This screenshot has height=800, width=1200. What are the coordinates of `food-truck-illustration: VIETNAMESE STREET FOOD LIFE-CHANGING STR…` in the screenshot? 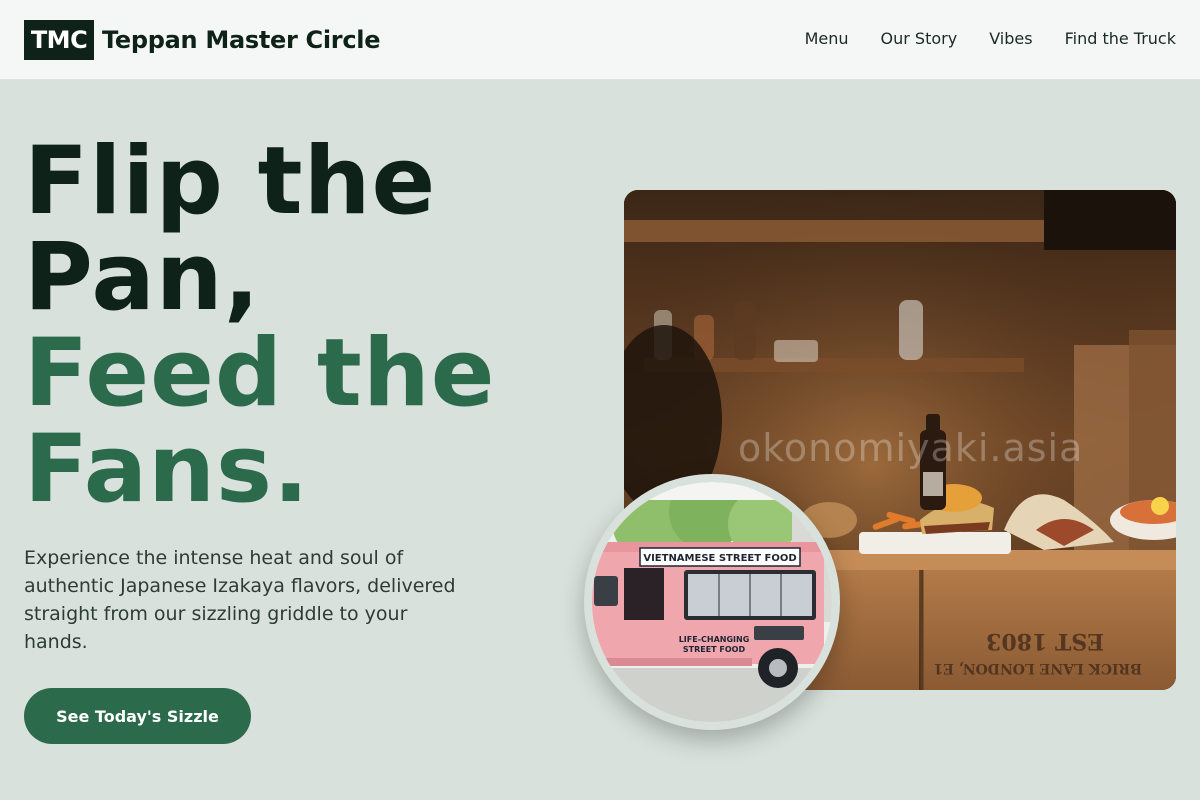 It's located at (712, 602).